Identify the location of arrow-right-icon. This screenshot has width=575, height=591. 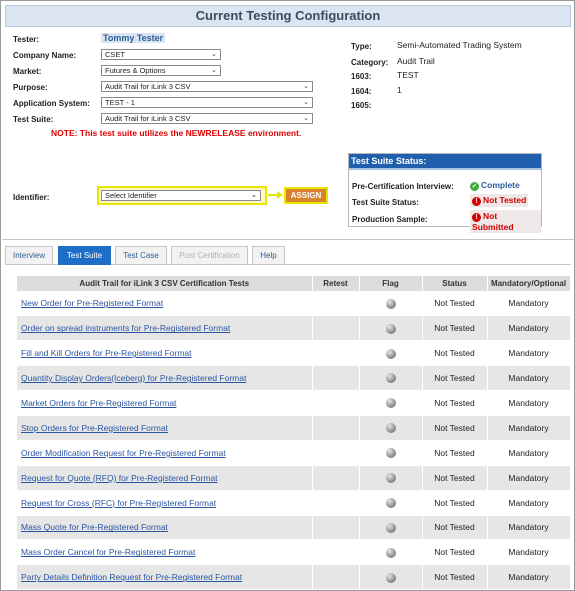
(275, 195).